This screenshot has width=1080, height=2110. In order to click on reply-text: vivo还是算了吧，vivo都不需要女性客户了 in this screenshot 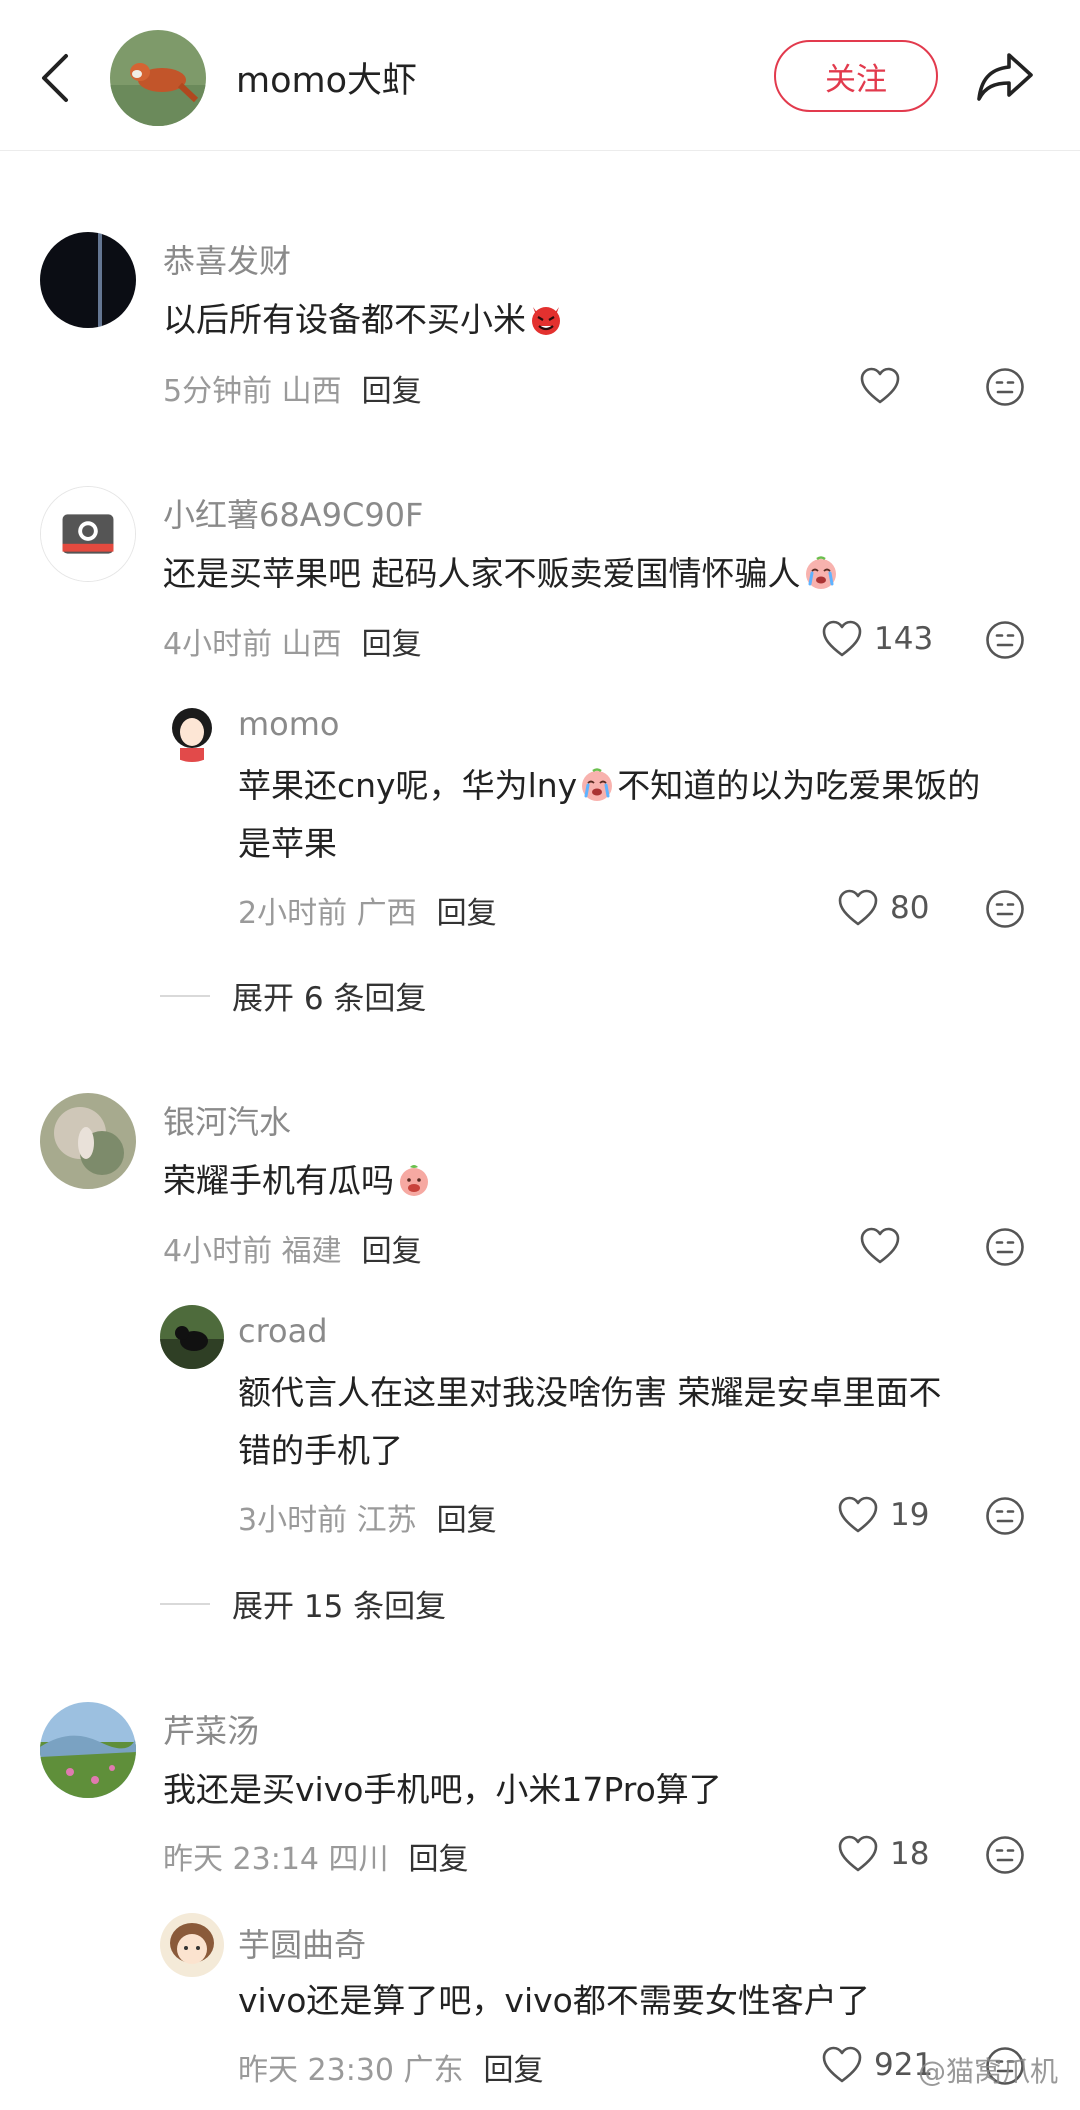, I will do `click(554, 2000)`.